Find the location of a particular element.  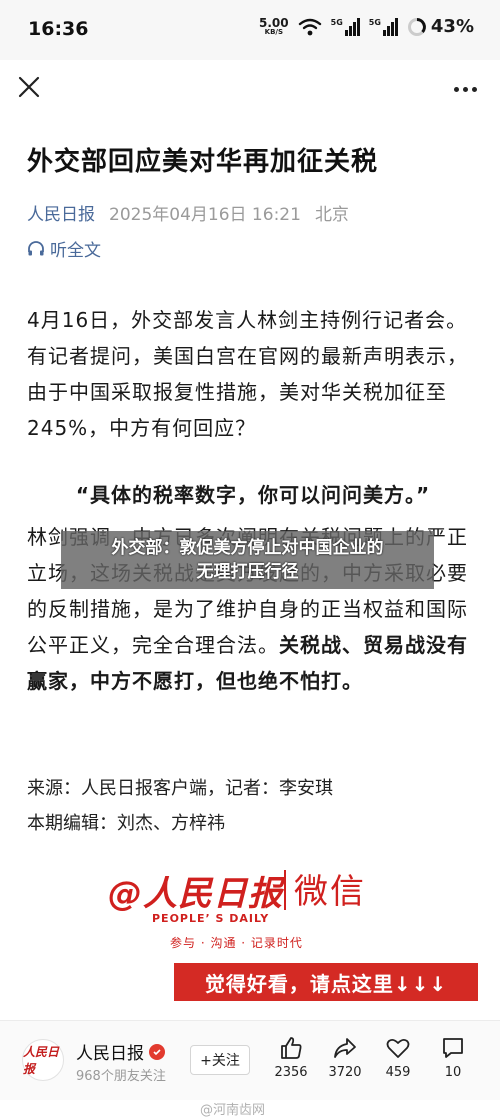

watermark: @河南齿网 is located at coordinates (233, 1110).